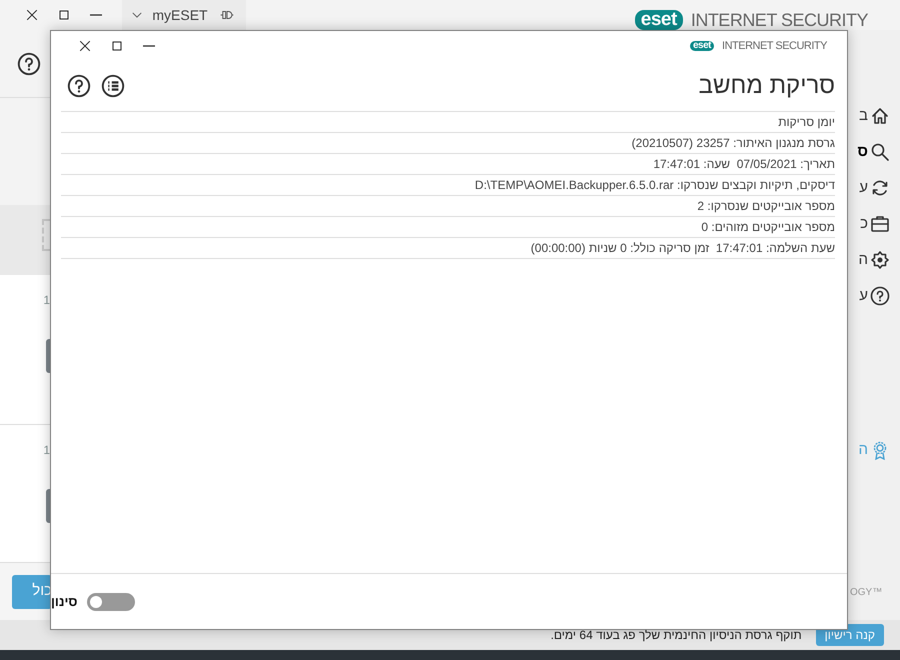  Describe the element at coordinates (880, 116) in the screenshot. I see `home-icon` at that location.